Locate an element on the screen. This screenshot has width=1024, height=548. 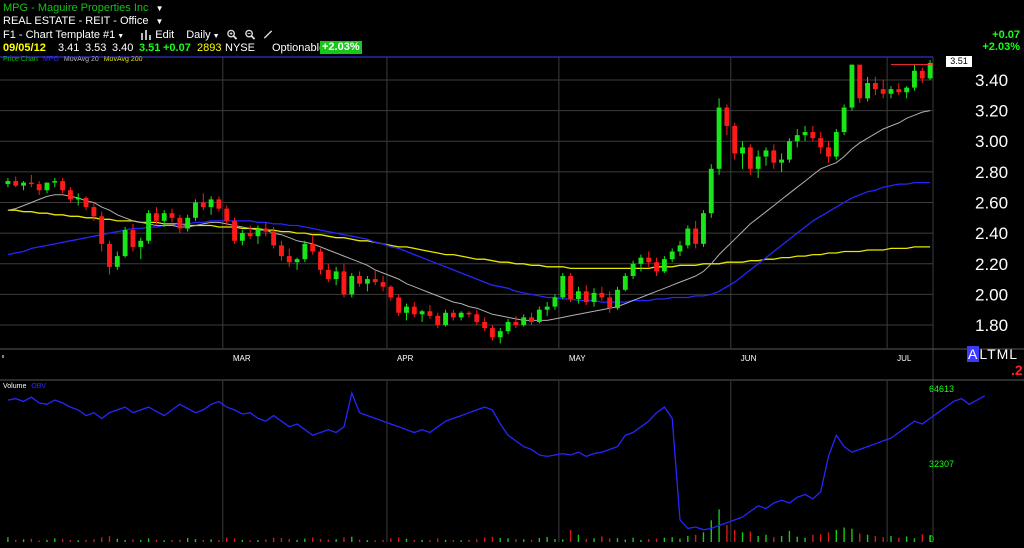
mode-a: A is located at coordinates (973, 354).